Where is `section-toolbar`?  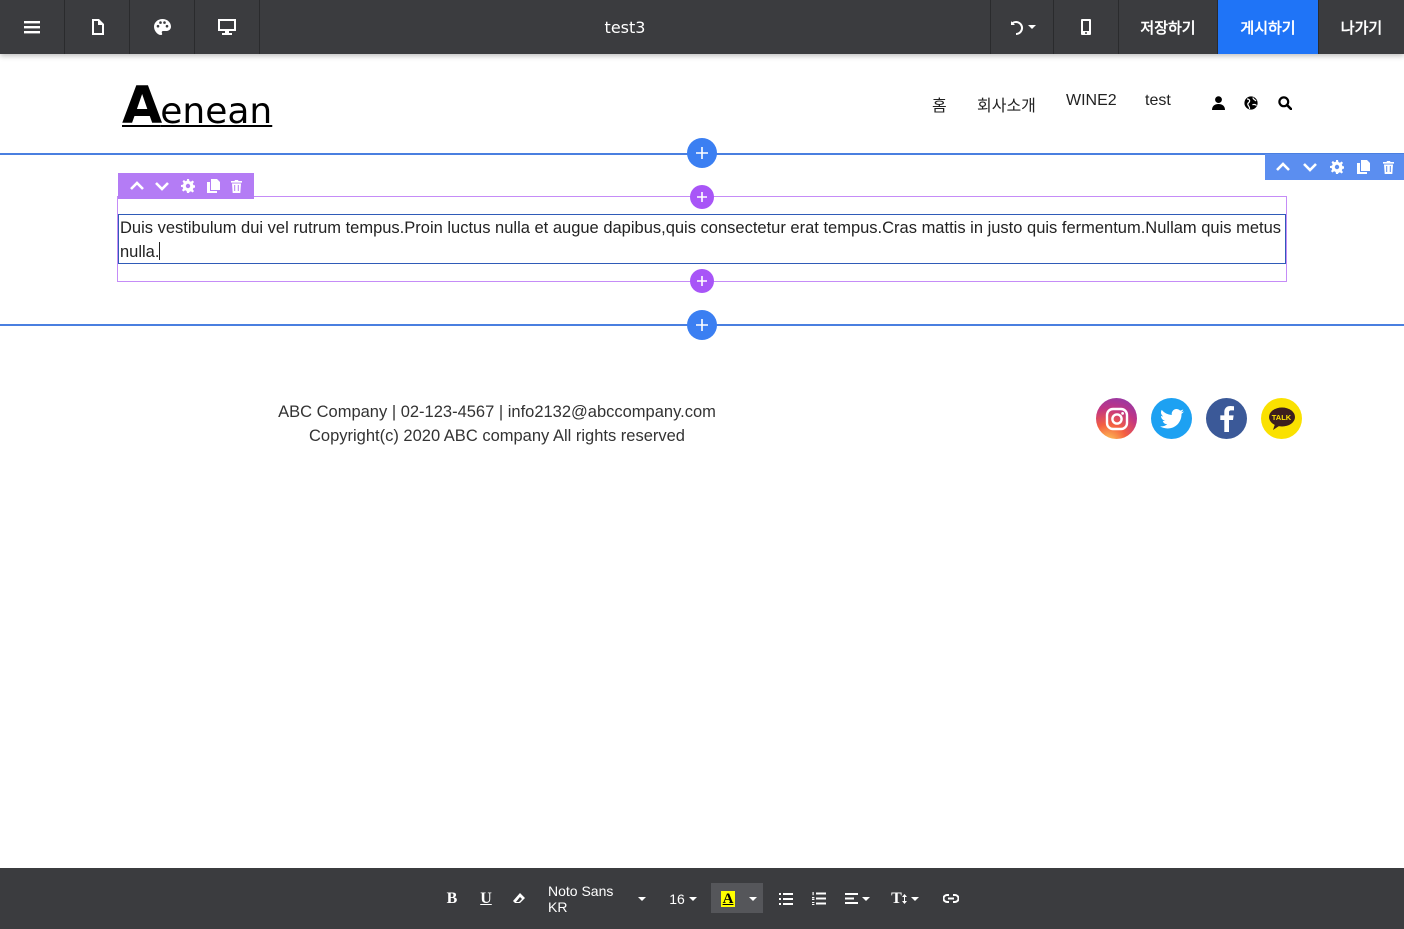
section-toolbar is located at coordinates (1334, 167).